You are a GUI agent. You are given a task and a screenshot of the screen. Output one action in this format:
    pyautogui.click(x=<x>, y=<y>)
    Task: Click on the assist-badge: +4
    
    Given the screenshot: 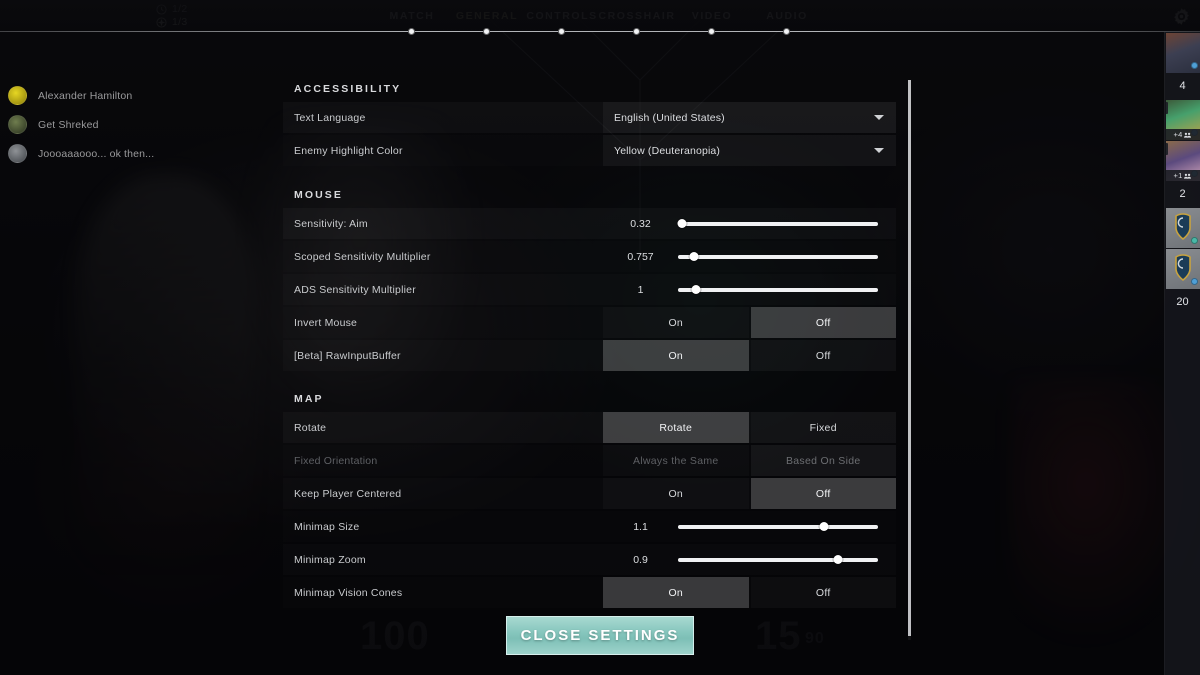 What is the action you would take?
    pyautogui.click(x=1182, y=134)
    